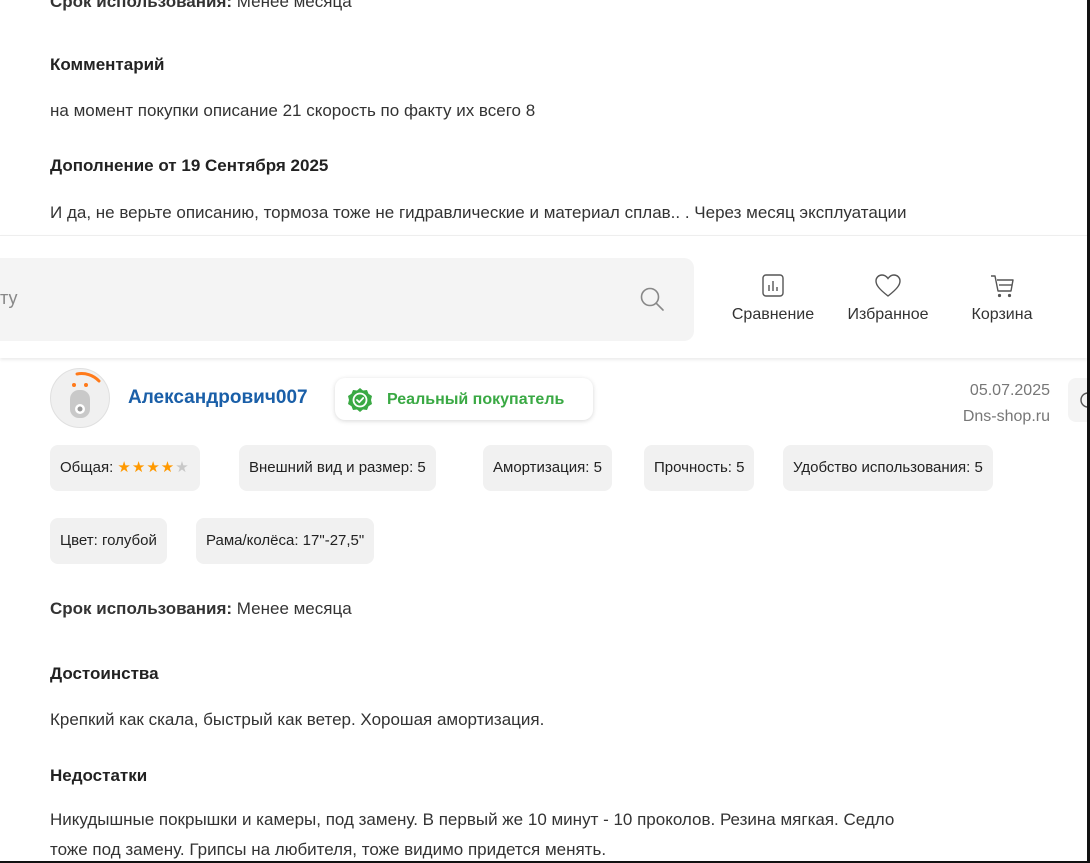 This screenshot has height=863, width=1090. Describe the element at coordinates (1002, 314) in the screenshot. I see `cart-label: Корзина` at that location.